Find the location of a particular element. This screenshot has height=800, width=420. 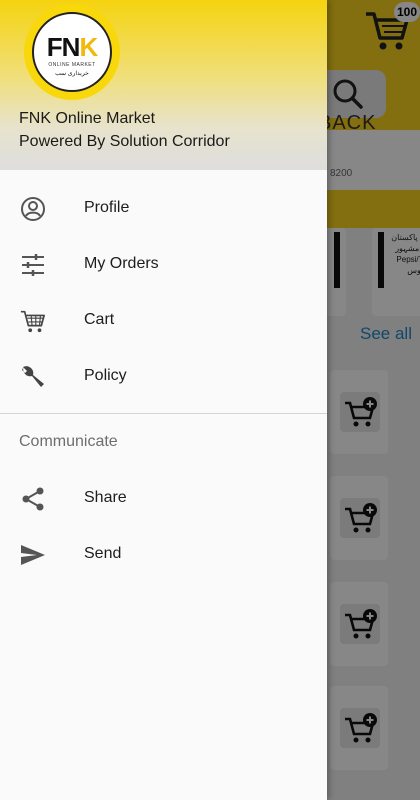

drawer-menu-communicate: Share Send is located at coordinates (163, 526).